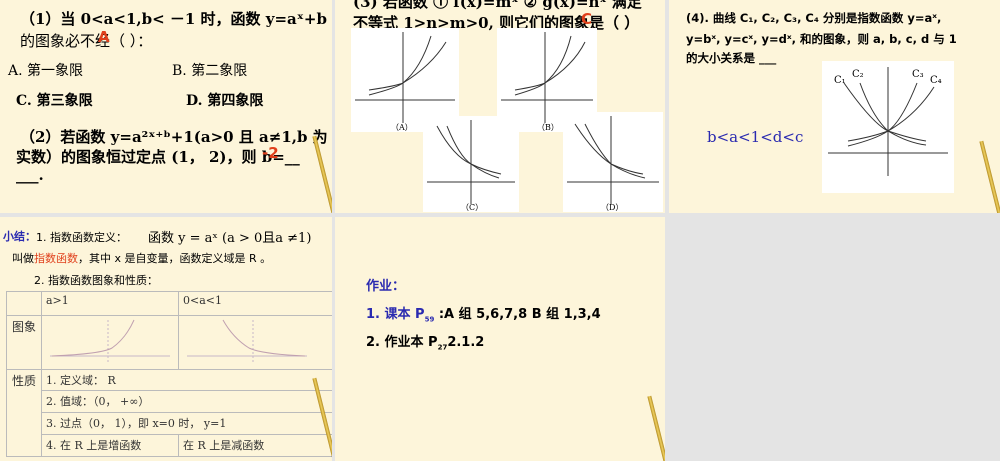  I want to click on answer-2: -2, so click(270, 153).